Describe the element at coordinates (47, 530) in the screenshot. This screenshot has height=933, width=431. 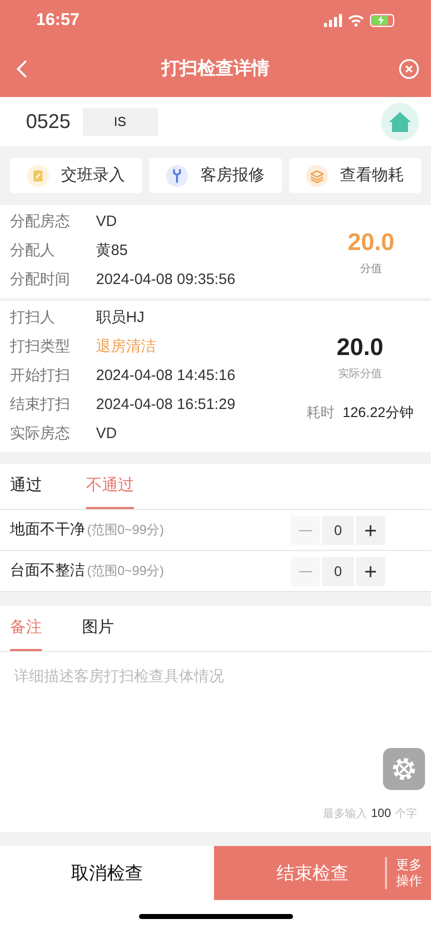
I see `deduction-label: 地面不干净` at that location.